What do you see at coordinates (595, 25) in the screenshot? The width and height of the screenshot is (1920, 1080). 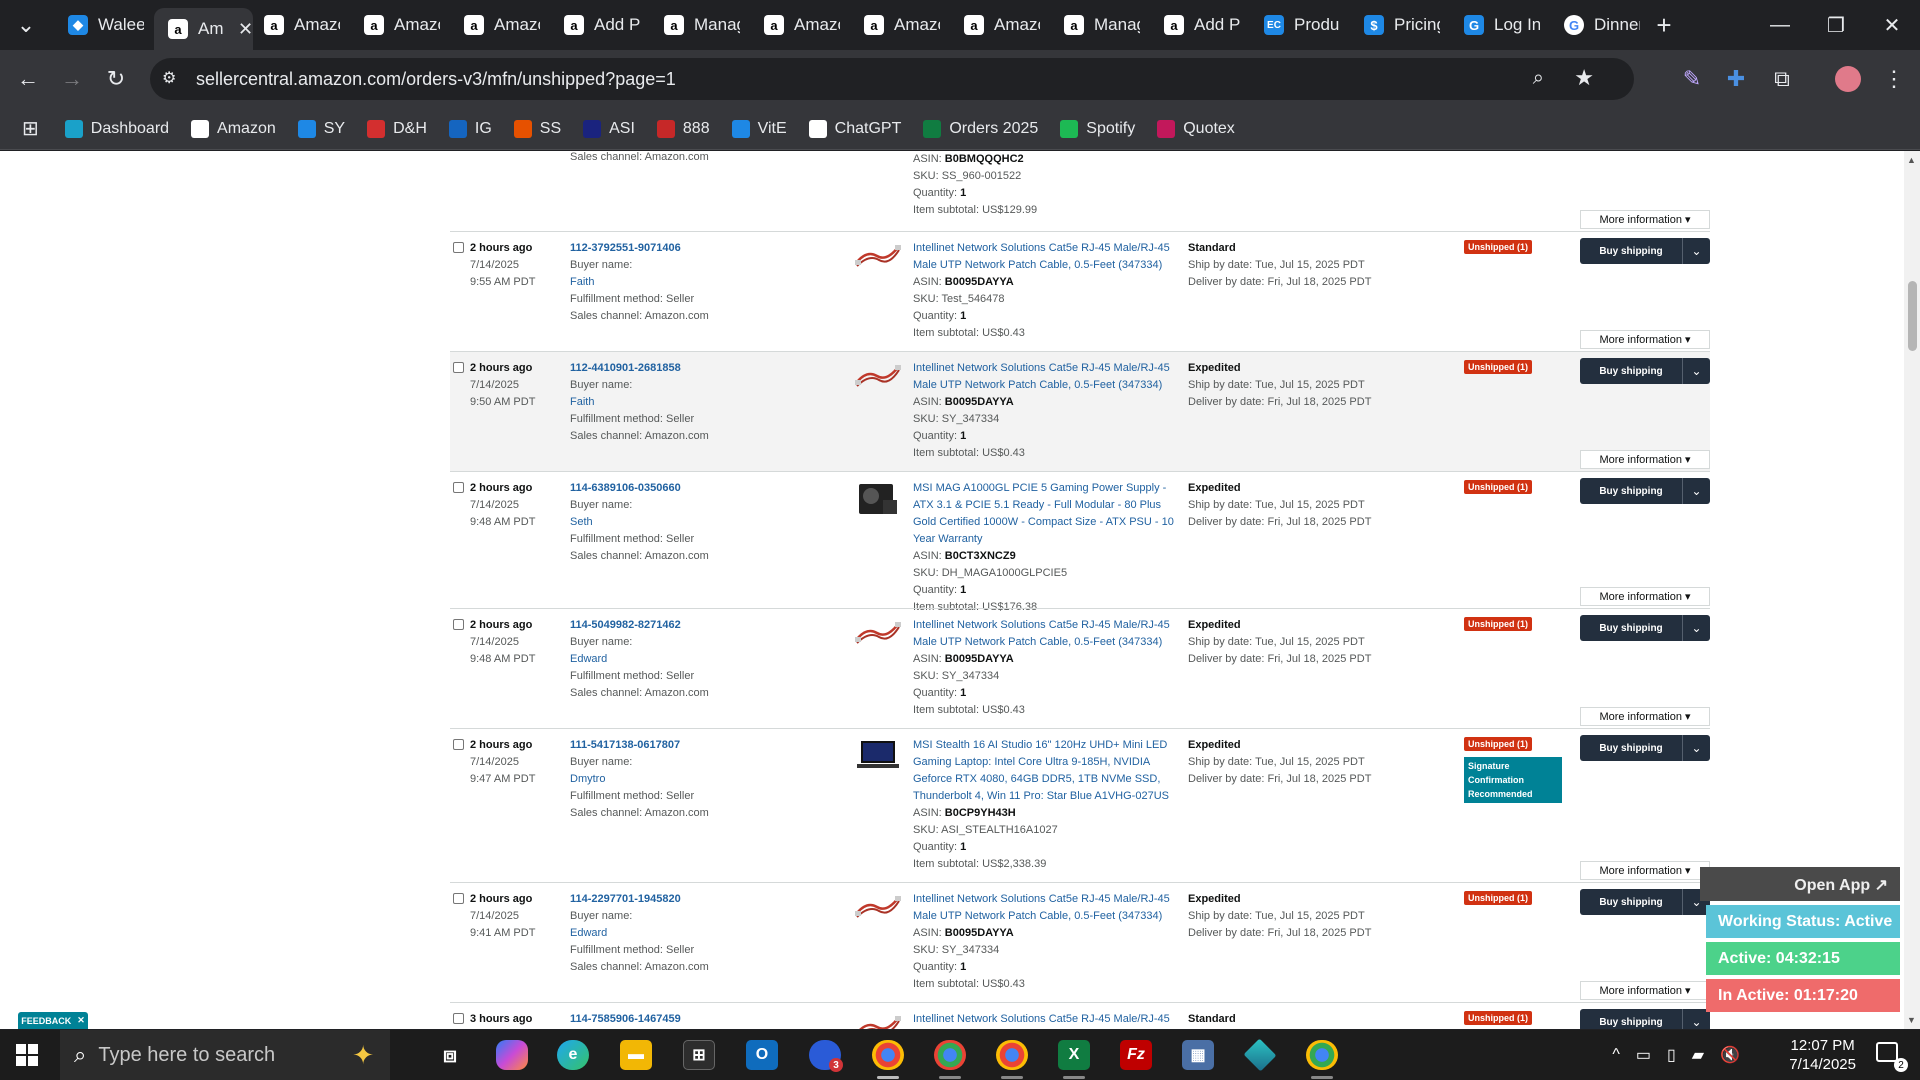 I see `browser-tab: a Add P` at bounding box center [595, 25].